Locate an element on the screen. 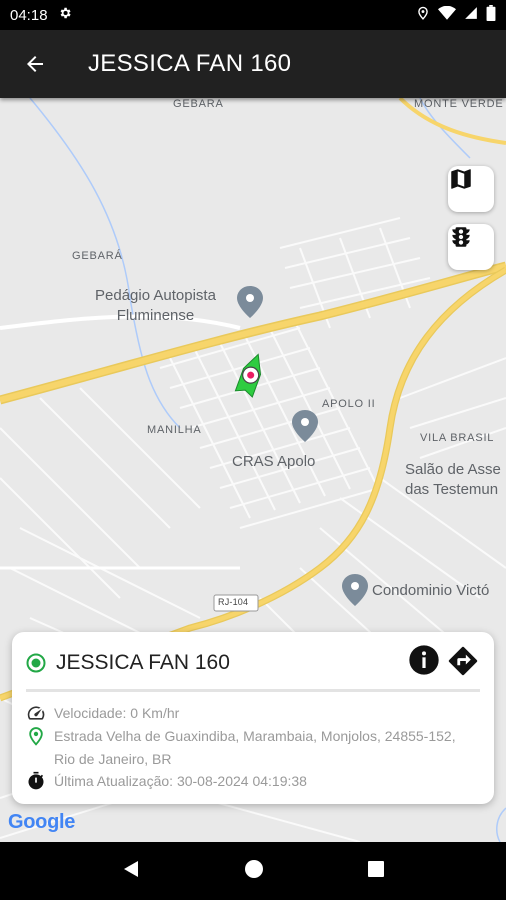  vehicle-name: JESSICA FAN 160 is located at coordinates (143, 662).